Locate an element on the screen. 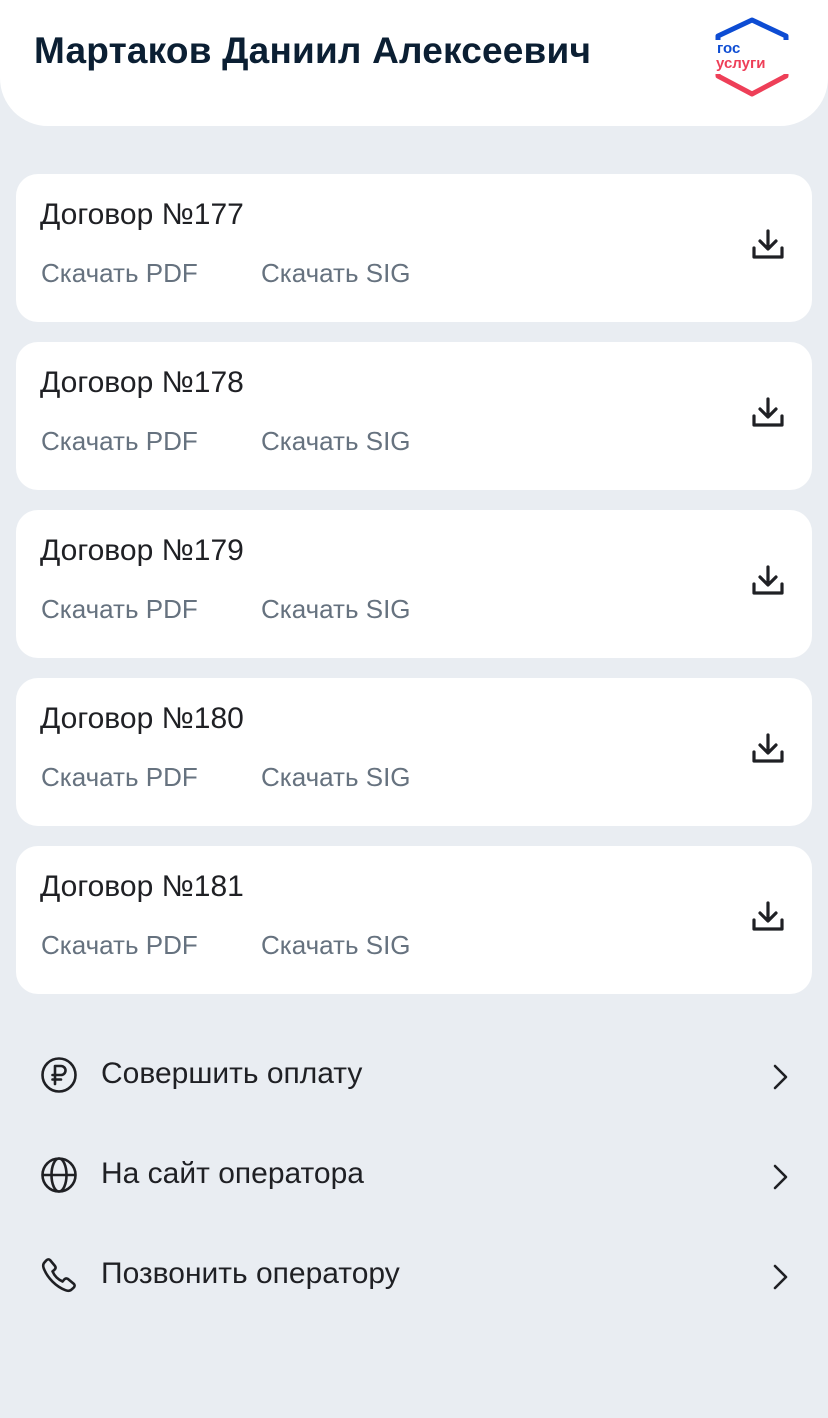 The width and height of the screenshot is (828, 1418). action-label: Позвонить оператору is located at coordinates (250, 1273).